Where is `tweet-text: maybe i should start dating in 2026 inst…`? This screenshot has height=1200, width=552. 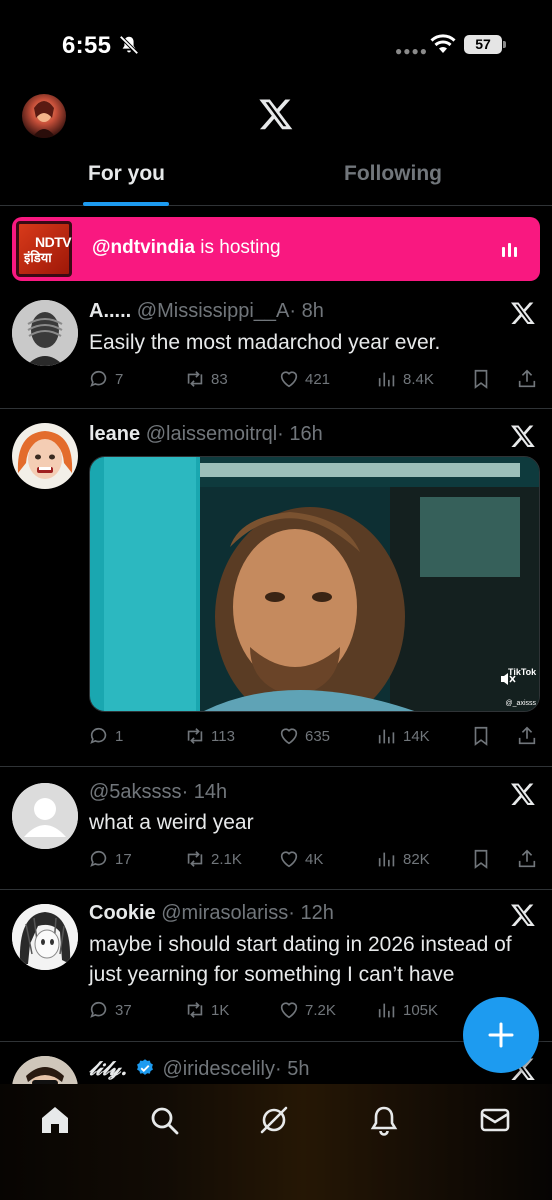
tweet-text: maybe i should start dating in 2026 inst… is located at coordinates (315, 960).